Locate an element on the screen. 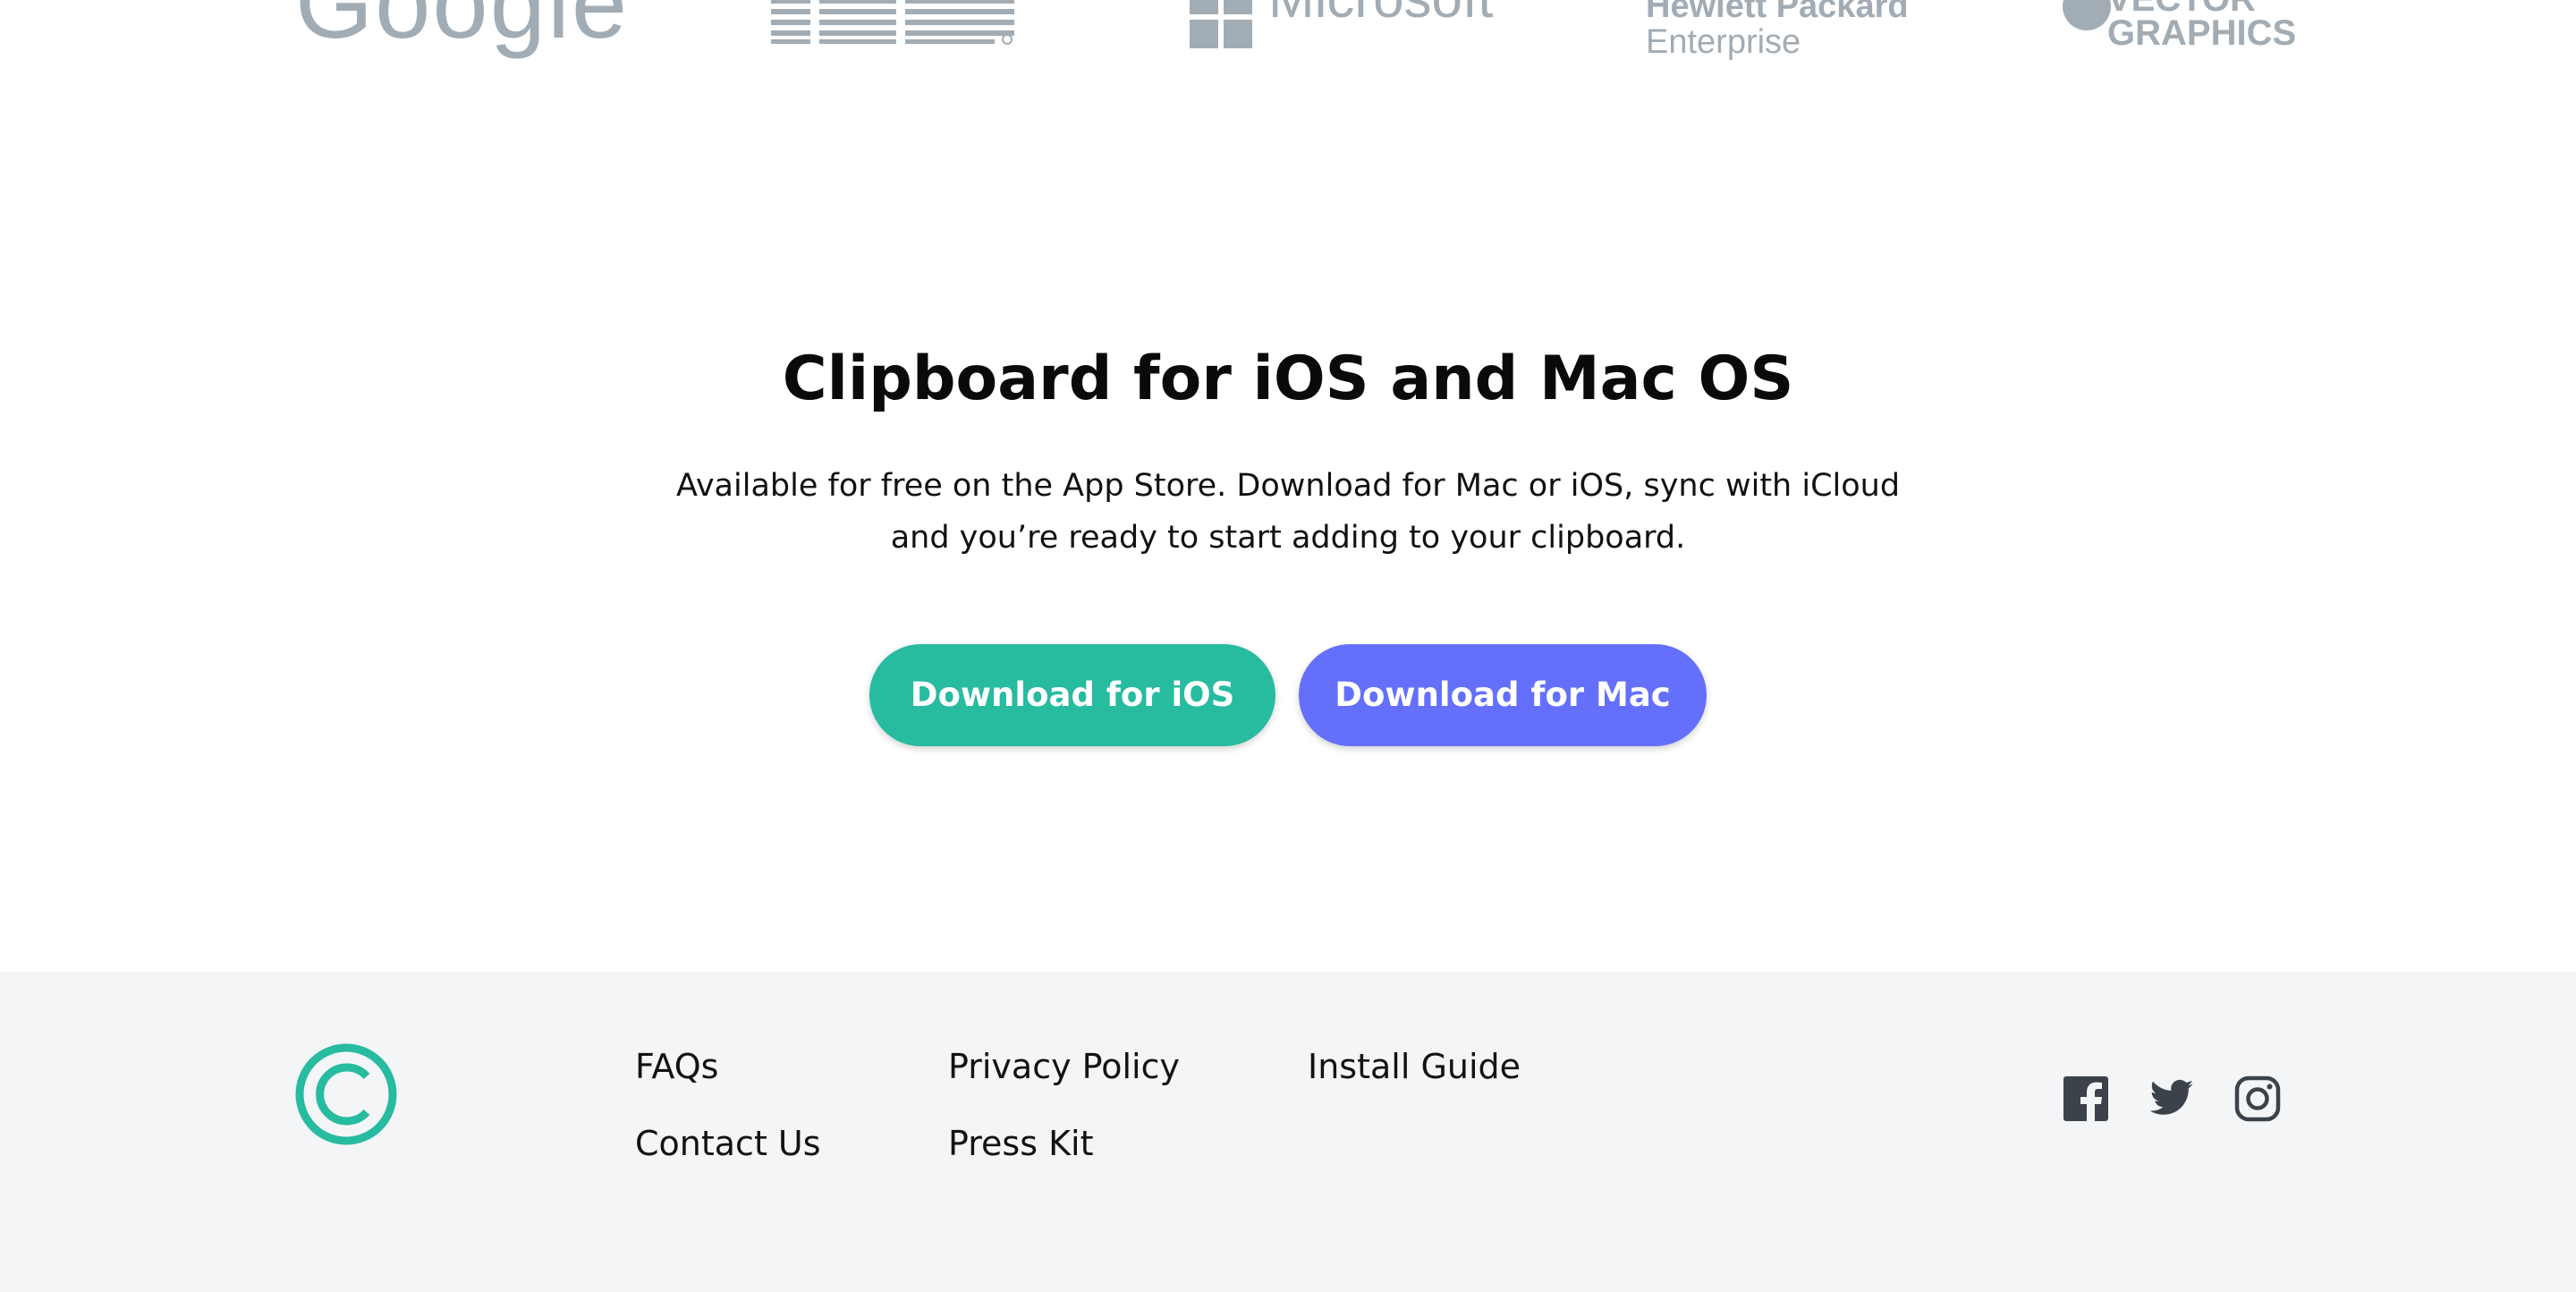 Image resolution: width=2576 pixels, height=1292 pixels. microsoft-wordmark: Microsoft is located at coordinates (1380, 13).